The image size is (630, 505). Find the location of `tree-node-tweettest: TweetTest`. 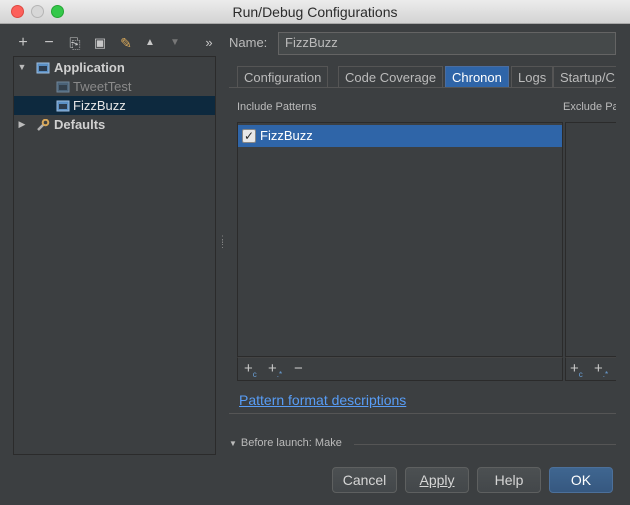

tree-node-tweettest: TweetTest is located at coordinates (114, 86).